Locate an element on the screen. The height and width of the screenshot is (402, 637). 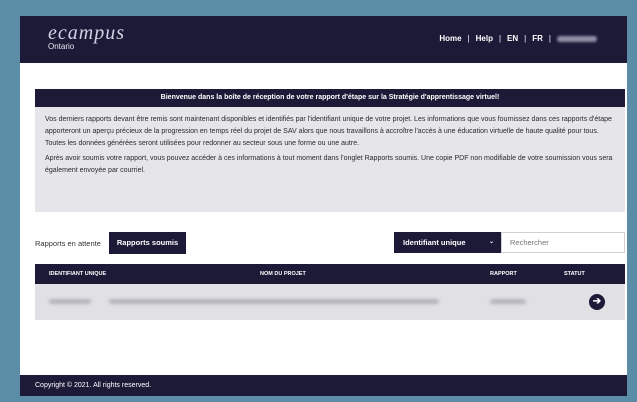
select-value: Identifiant unique is located at coordinates (434, 242).